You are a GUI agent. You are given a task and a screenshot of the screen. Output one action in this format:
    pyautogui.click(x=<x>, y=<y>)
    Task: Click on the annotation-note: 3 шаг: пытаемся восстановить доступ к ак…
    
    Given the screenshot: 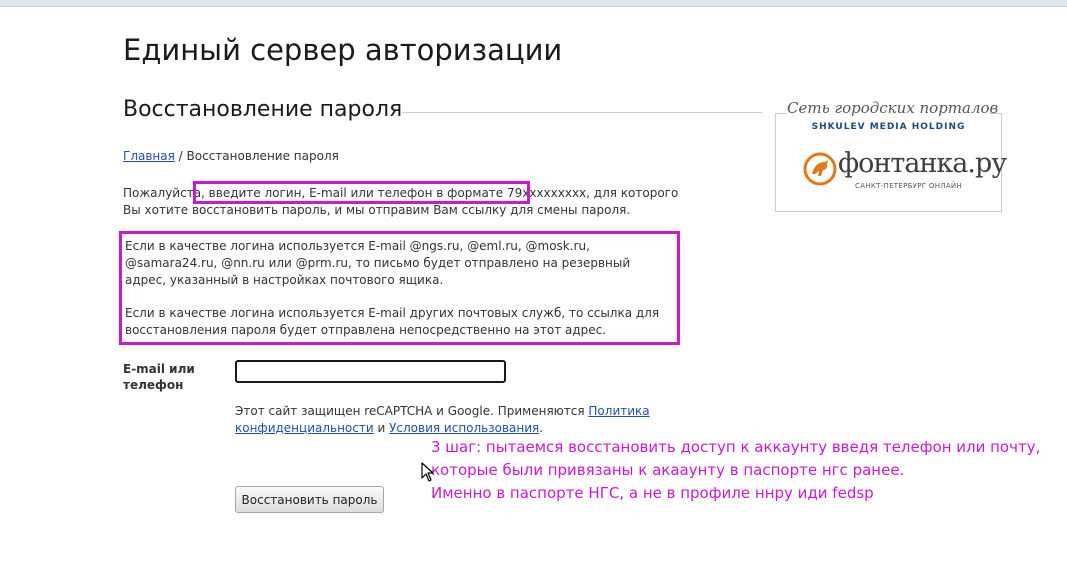 What is the action you would take?
    pyautogui.click(x=741, y=470)
    